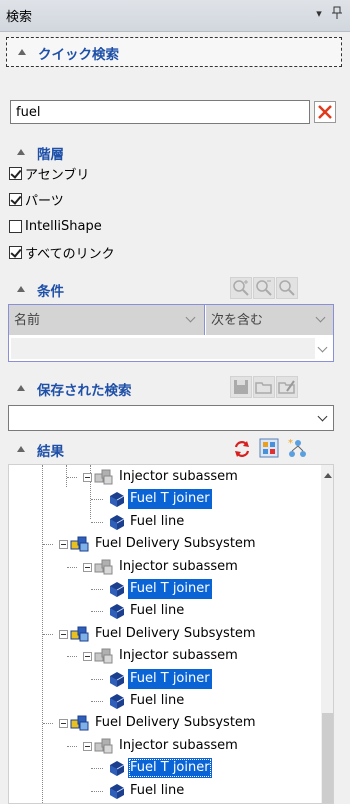 The image size is (350, 804). What do you see at coordinates (297, 450) in the screenshot?
I see `new-node-icon: *` at bounding box center [297, 450].